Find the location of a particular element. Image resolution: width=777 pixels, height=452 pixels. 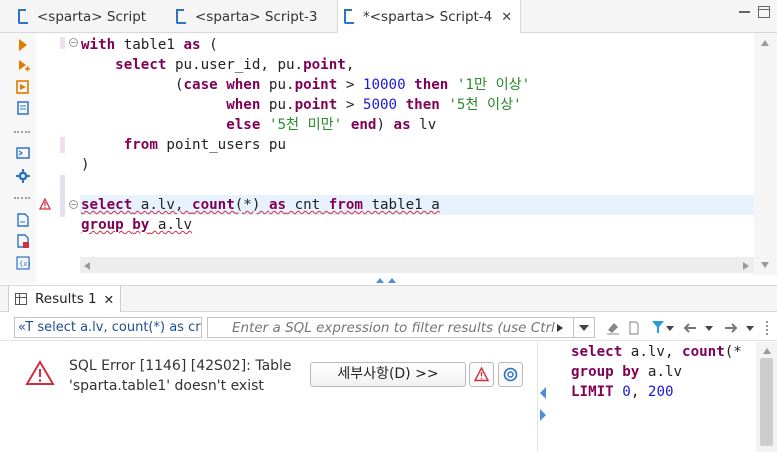

filter-icon is located at coordinates (658, 327).